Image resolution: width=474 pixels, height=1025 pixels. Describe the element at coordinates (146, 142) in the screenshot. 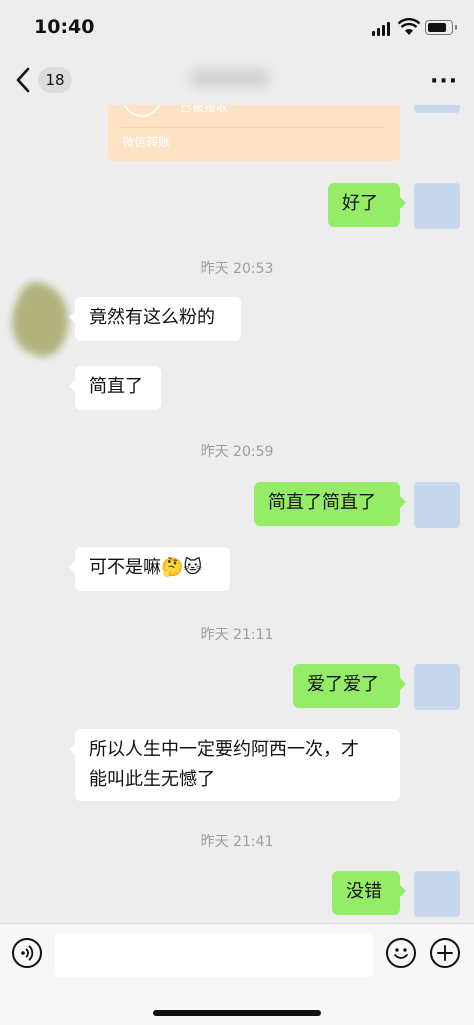

I see `transfer-footer: 微信转账` at that location.